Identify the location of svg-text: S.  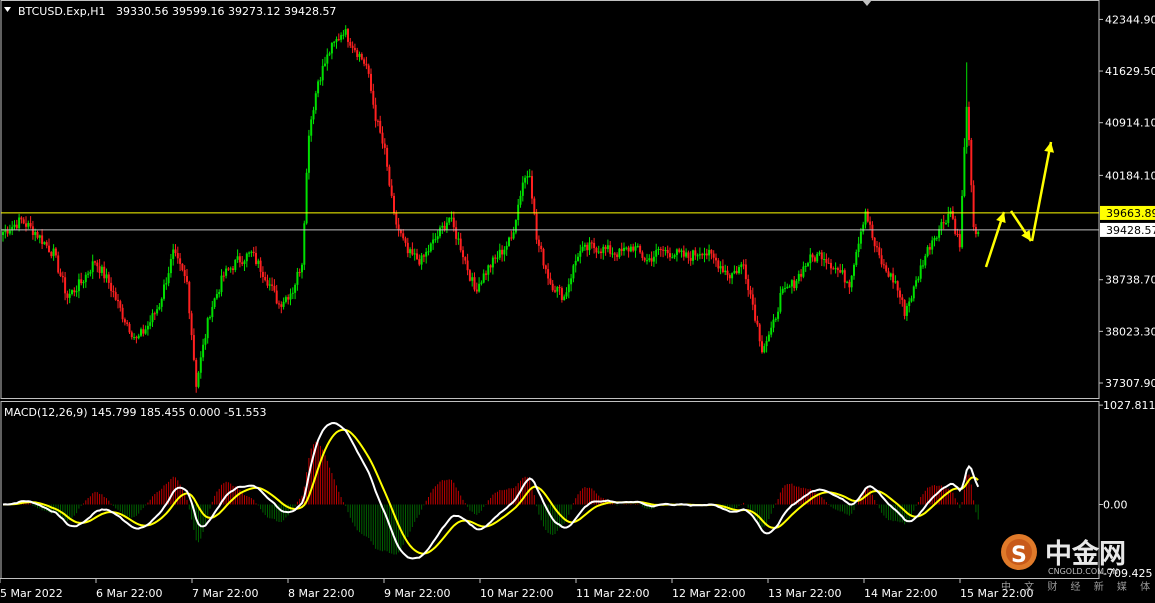
(1019, 555).